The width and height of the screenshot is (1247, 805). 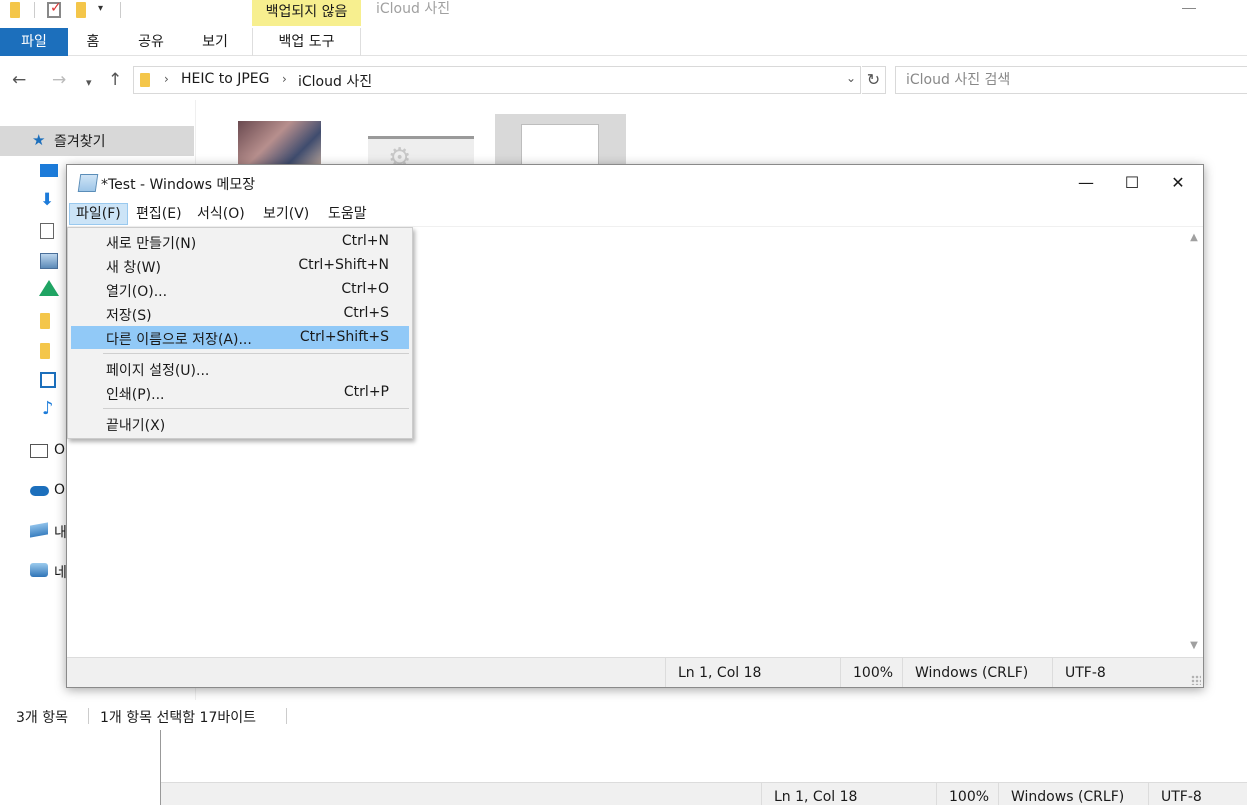 What do you see at coordinates (335, 81) in the screenshot?
I see `breadcrumb-item: iCloud 사진` at bounding box center [335, 81].